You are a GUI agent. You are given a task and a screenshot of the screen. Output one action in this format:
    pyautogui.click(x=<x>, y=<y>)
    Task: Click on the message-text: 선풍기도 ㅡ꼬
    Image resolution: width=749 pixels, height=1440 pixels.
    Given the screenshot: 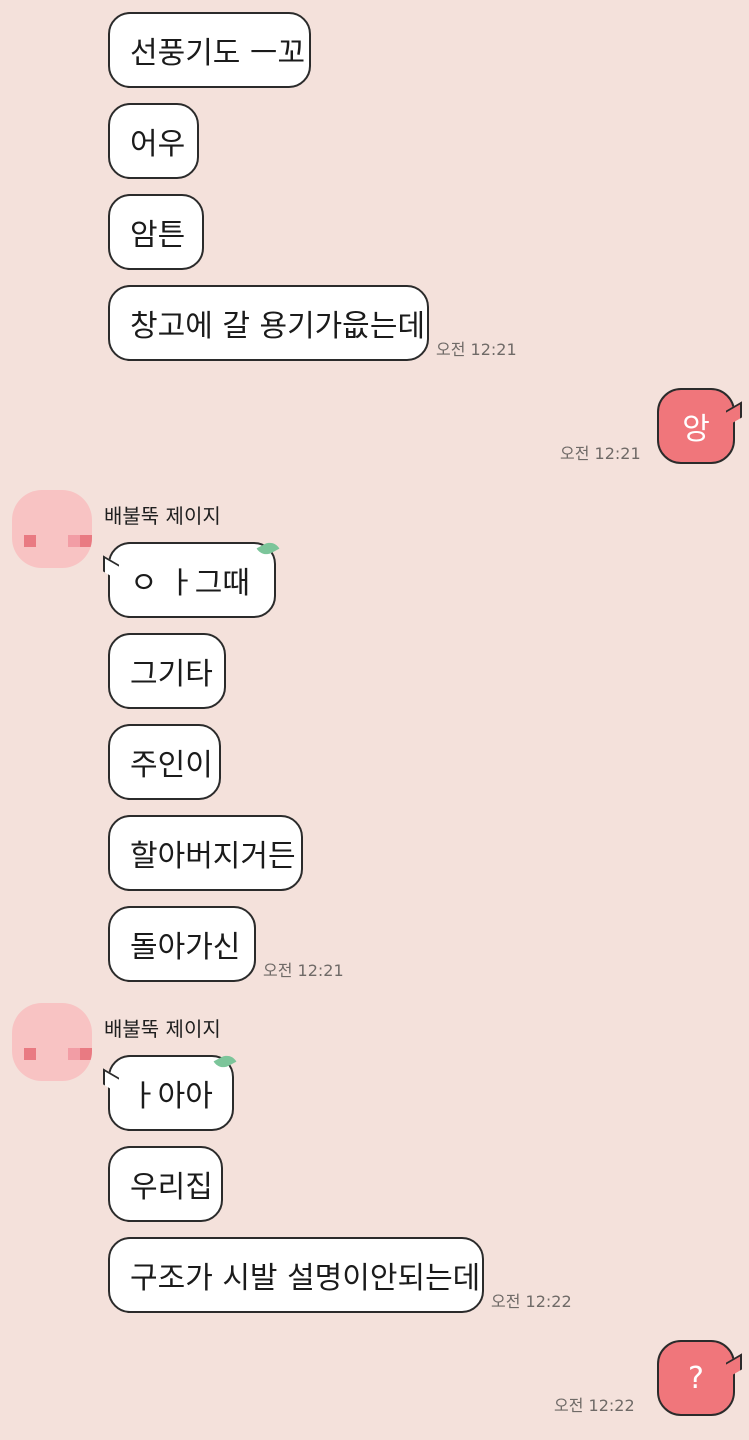 What is the action you would take?
    pyautogui.click(x=218, y=53)
    